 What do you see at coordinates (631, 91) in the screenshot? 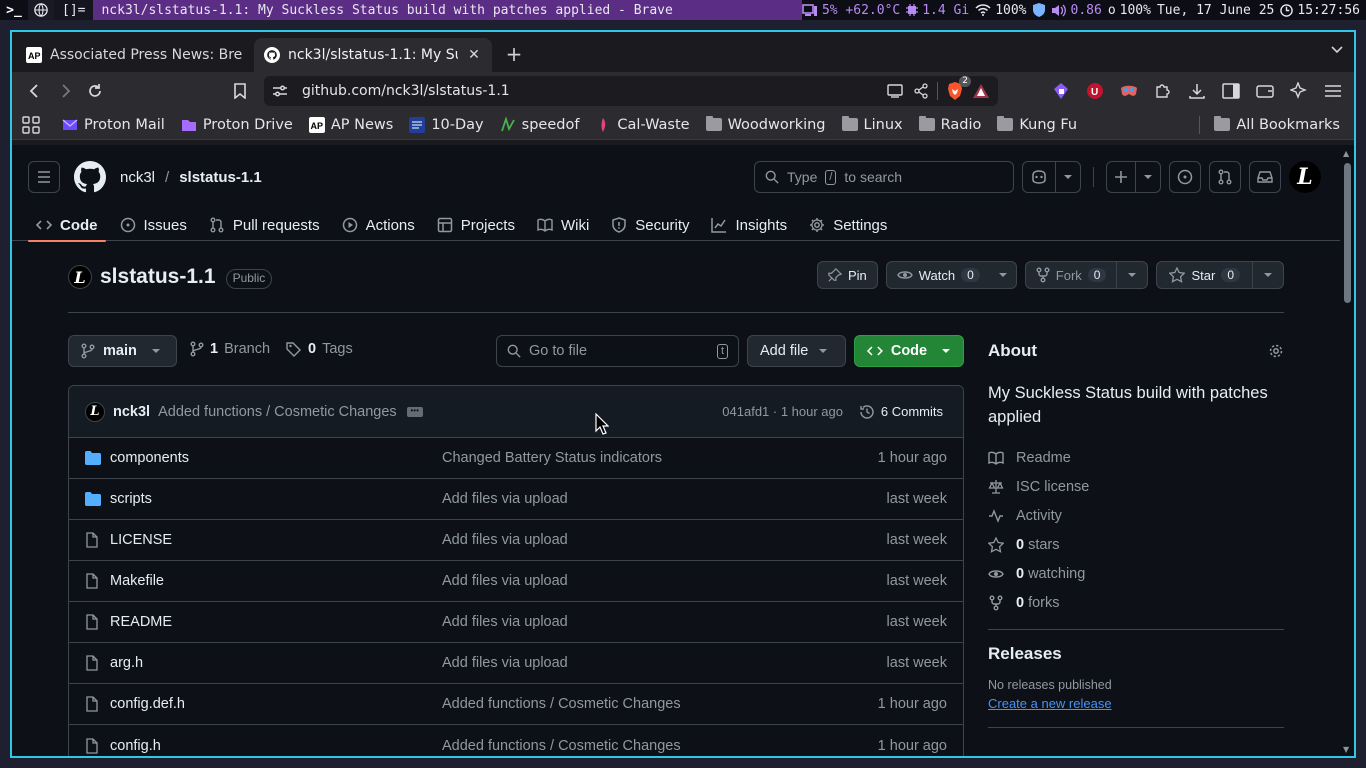
I see `address-bar: github.com/nck3l/slstatus-1.1 2` at bounding box center [631, 91].